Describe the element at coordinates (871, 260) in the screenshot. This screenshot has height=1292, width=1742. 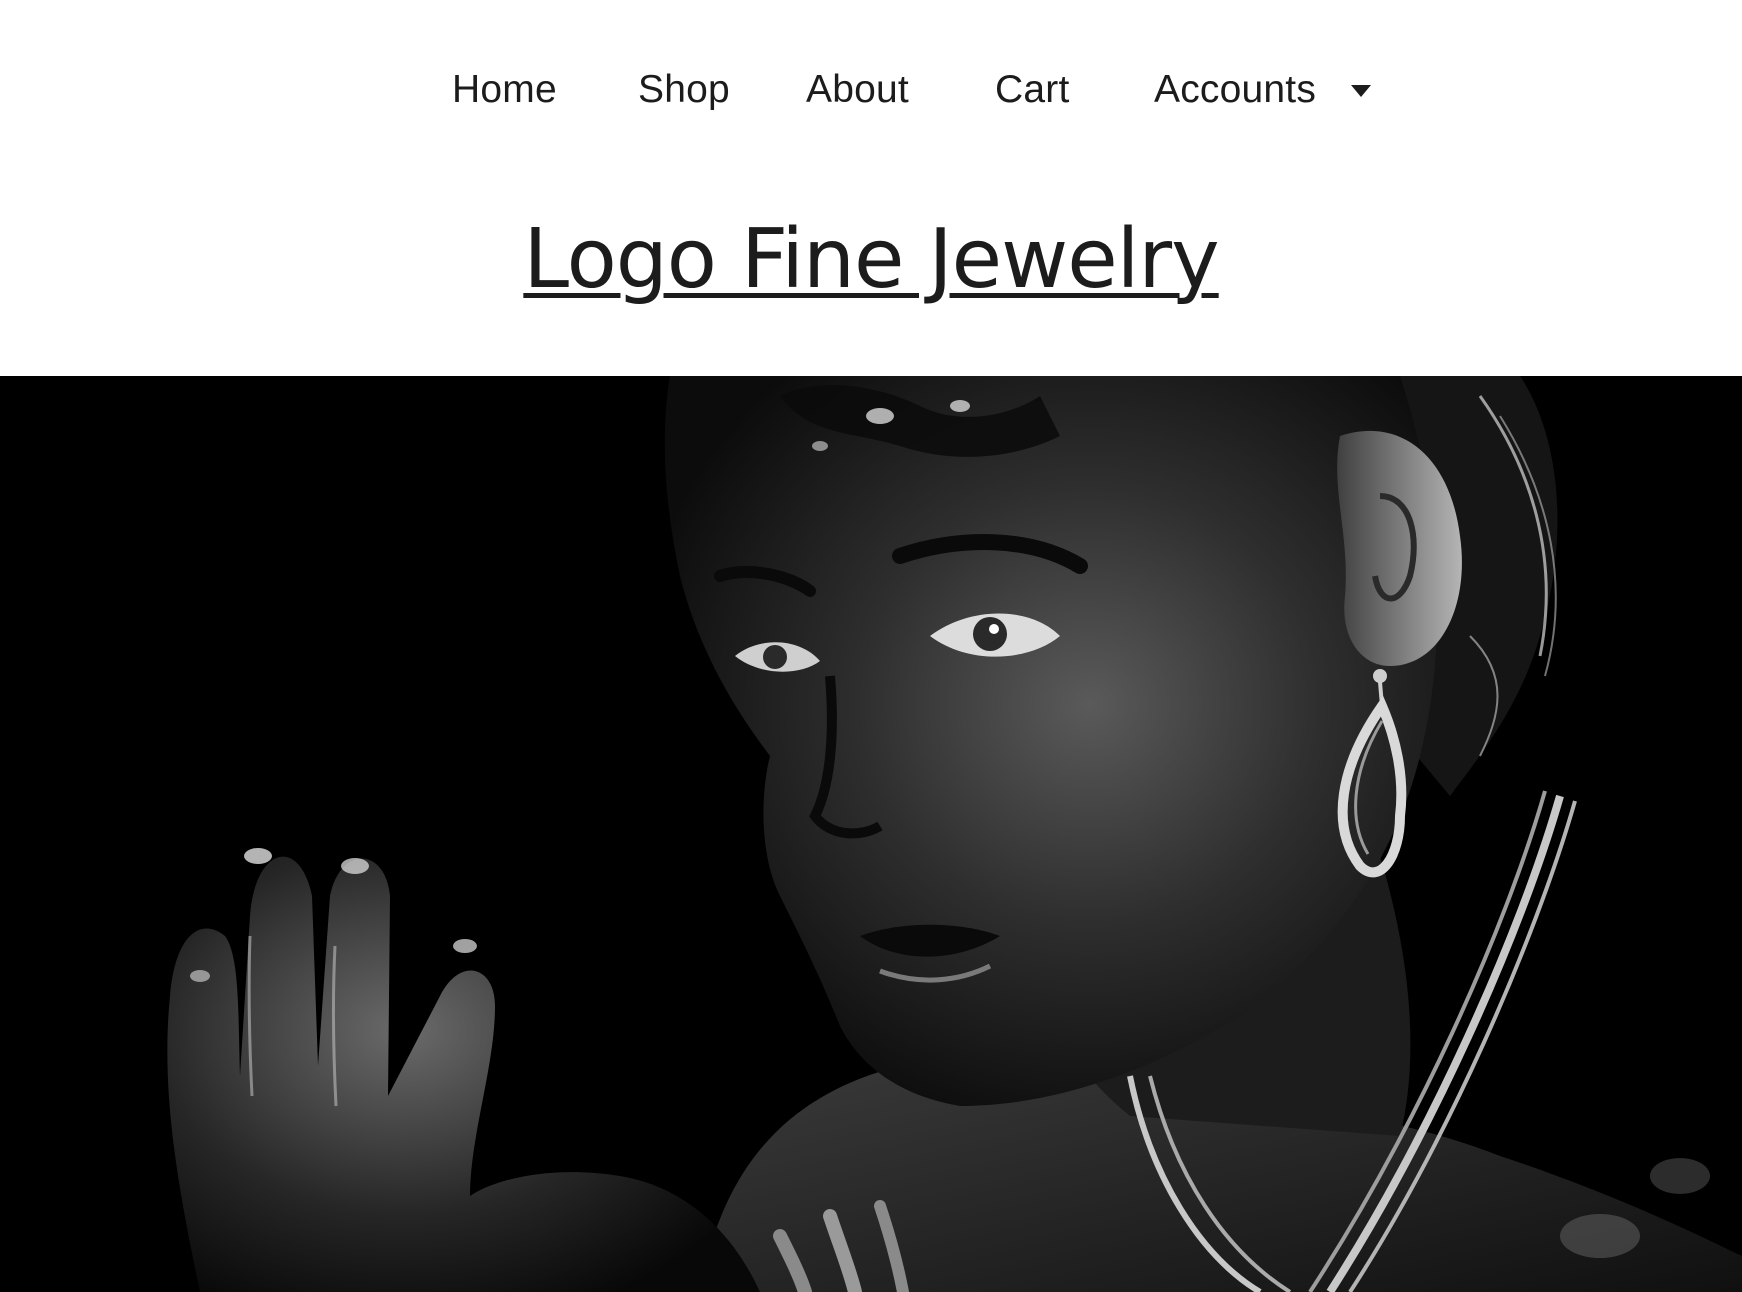
I see `logo-link: Logo Fine Jewelry` at that location.